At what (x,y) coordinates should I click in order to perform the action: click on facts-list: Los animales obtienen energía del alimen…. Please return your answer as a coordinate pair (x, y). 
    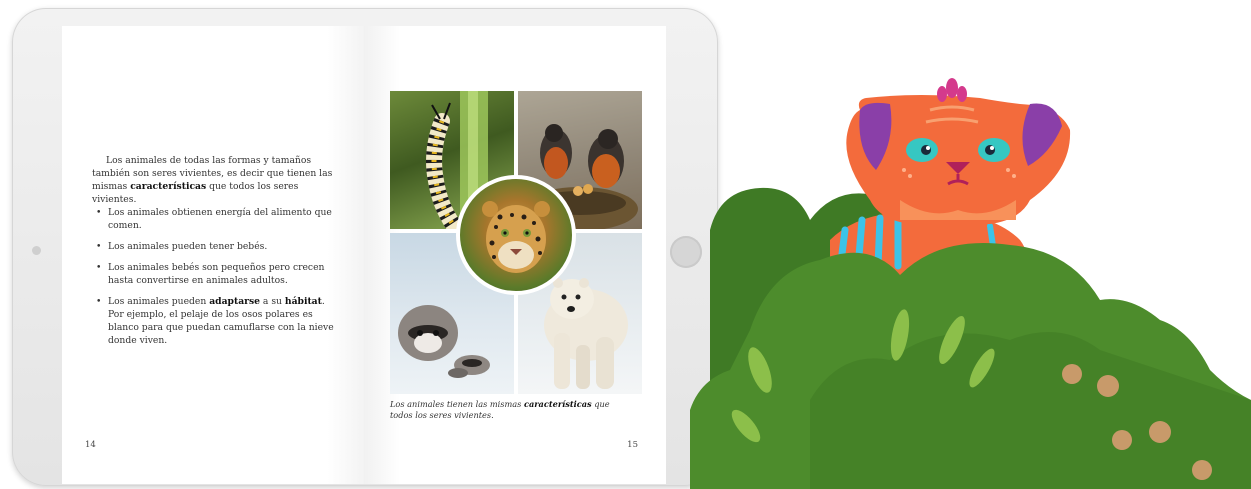
    Looking at the image, I should click on (217, 280).